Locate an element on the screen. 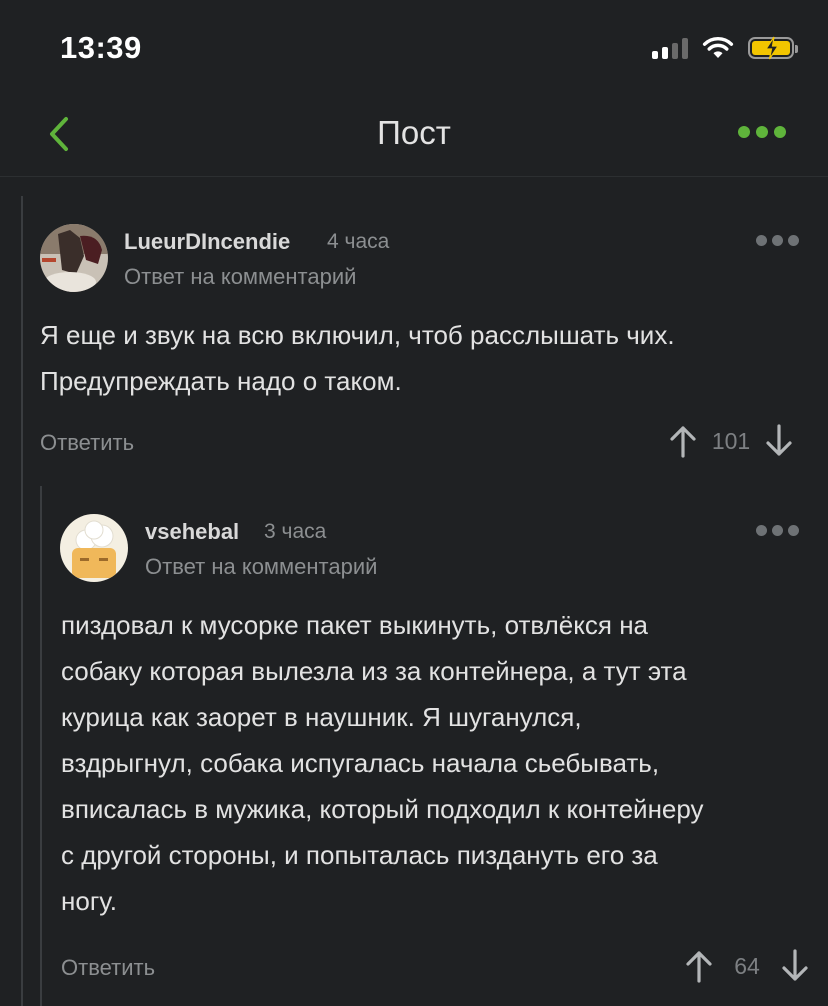  more-dots-icon is located at coordinates (761, 530).